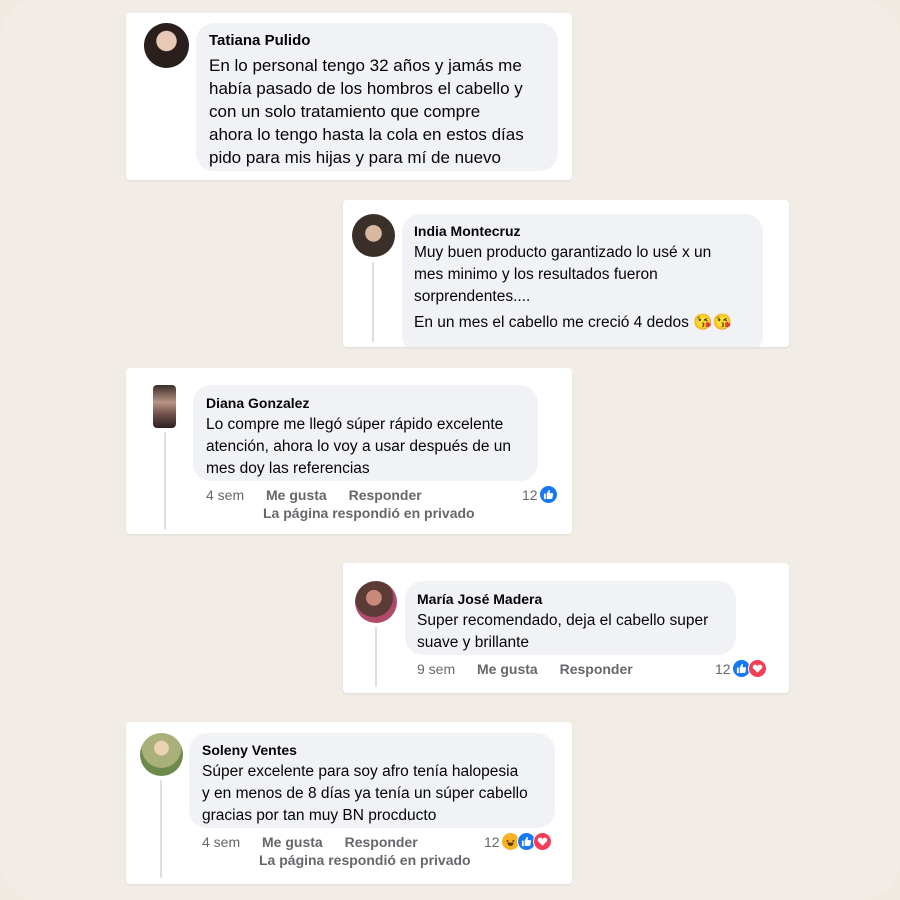 Image resolution: width=900 pixels, height=900 pixels. Describe the element at coordinates (249, 750) in the screenshot. I see `commenter-name: Soleny Ventes` at that location.